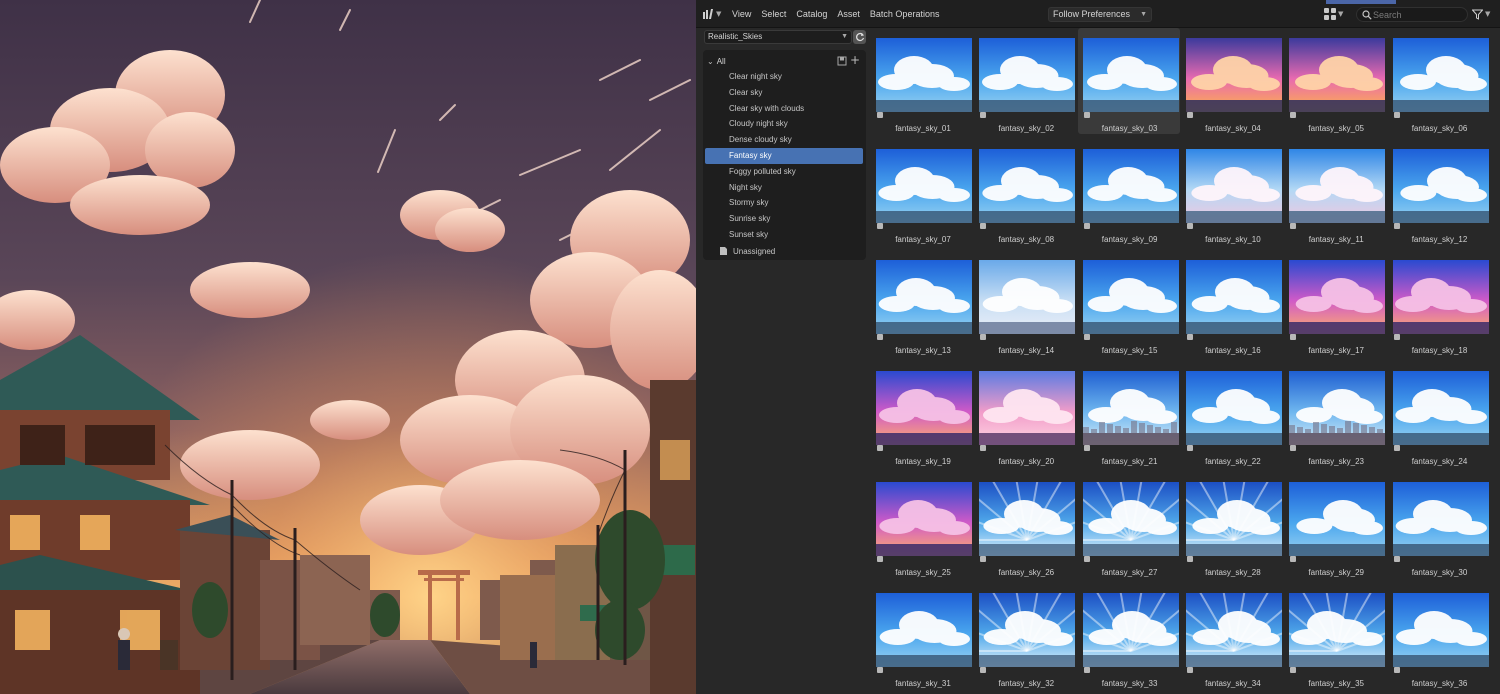 The width and height of the screenshot is (1500, 694). Describe the element at coordinates (1439, 192) in the screenshot. I see `asset-tile: fantasy_sky_12` at that location.